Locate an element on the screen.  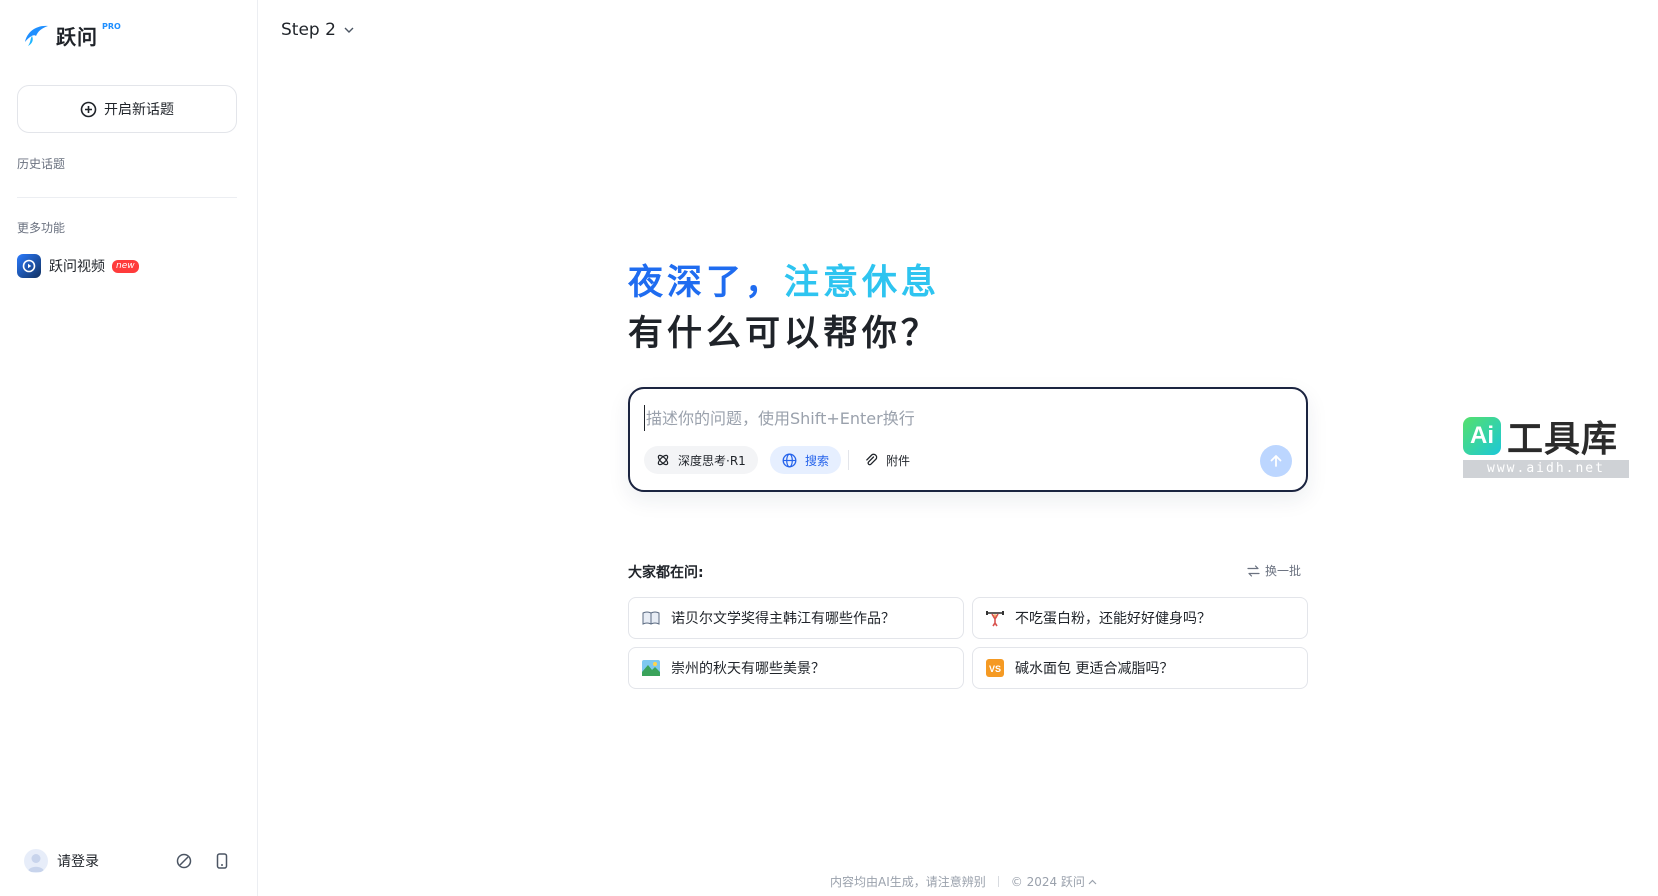
suggestion-card: 诺贝尔文学奖得主韩江有哪些作品？ is located at coordinates (796, 618).